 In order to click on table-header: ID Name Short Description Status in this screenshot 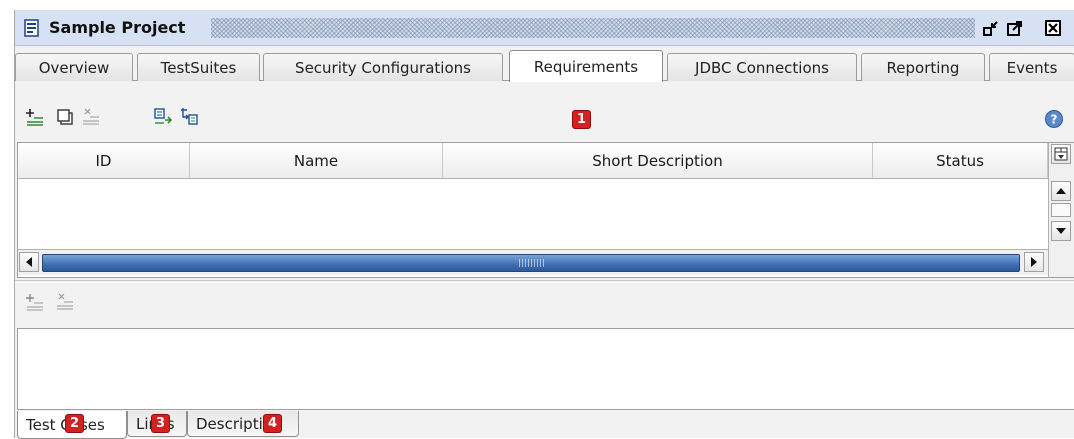, I will do `click(533, 161)`.